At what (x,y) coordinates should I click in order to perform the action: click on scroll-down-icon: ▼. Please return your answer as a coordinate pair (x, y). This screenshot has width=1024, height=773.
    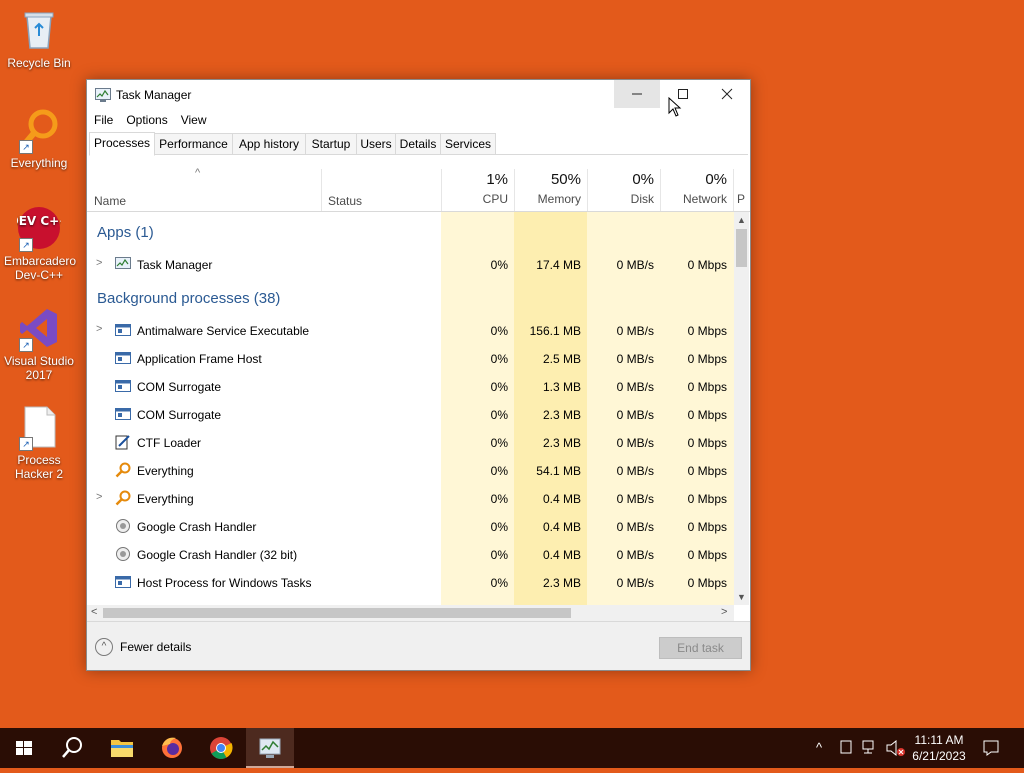
    Looking at the image, I should click on (741, 597).